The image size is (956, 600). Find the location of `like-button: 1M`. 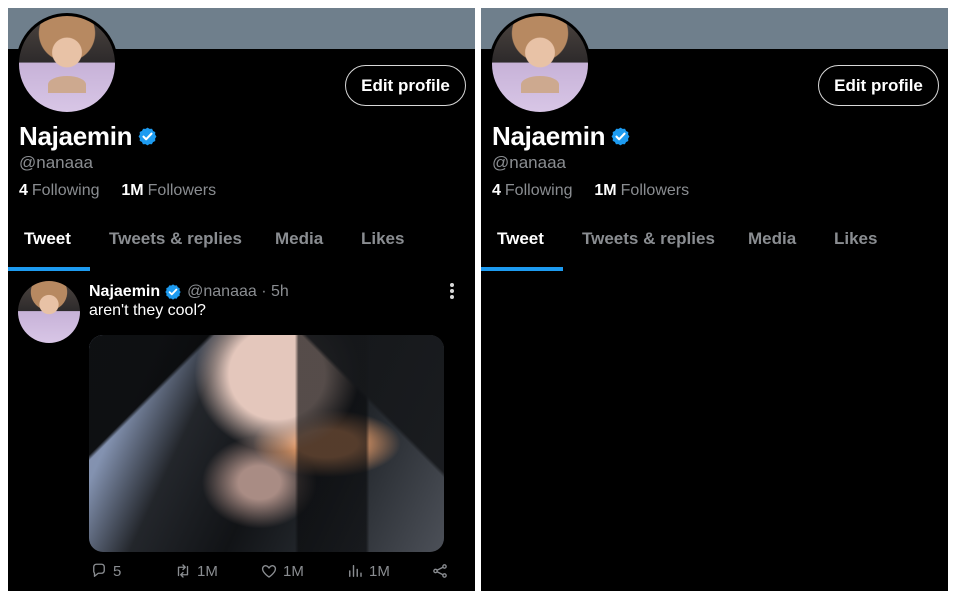

like-button: 1M is located at coordinates (282, 571).